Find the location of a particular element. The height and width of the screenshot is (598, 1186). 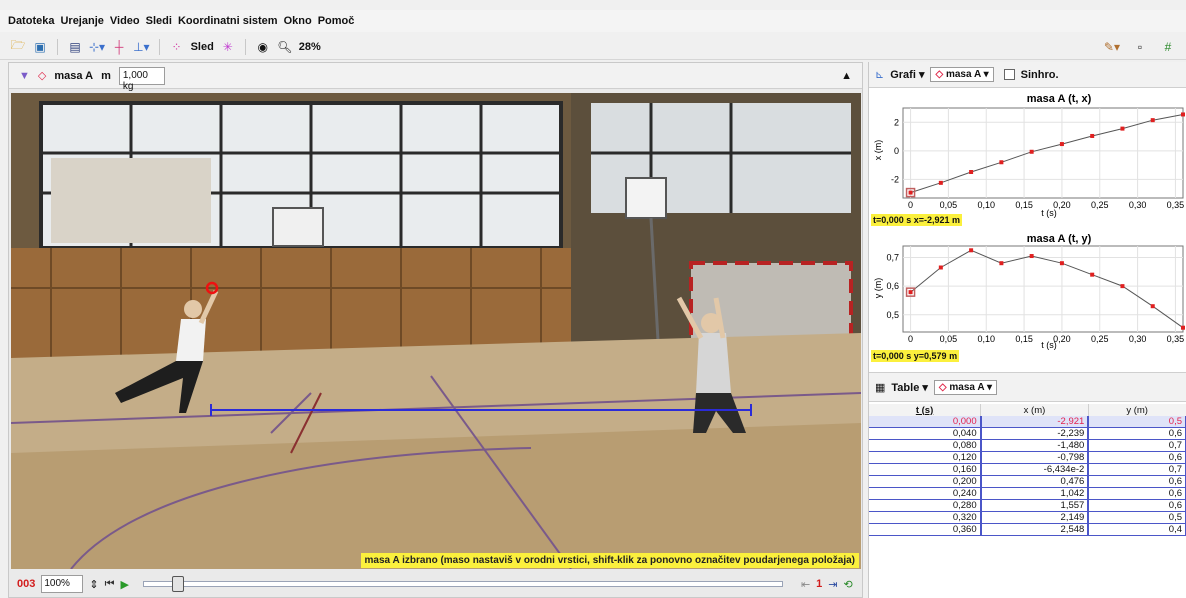

step-forward-icon: ⇥ is located at coordinates (832, 584).